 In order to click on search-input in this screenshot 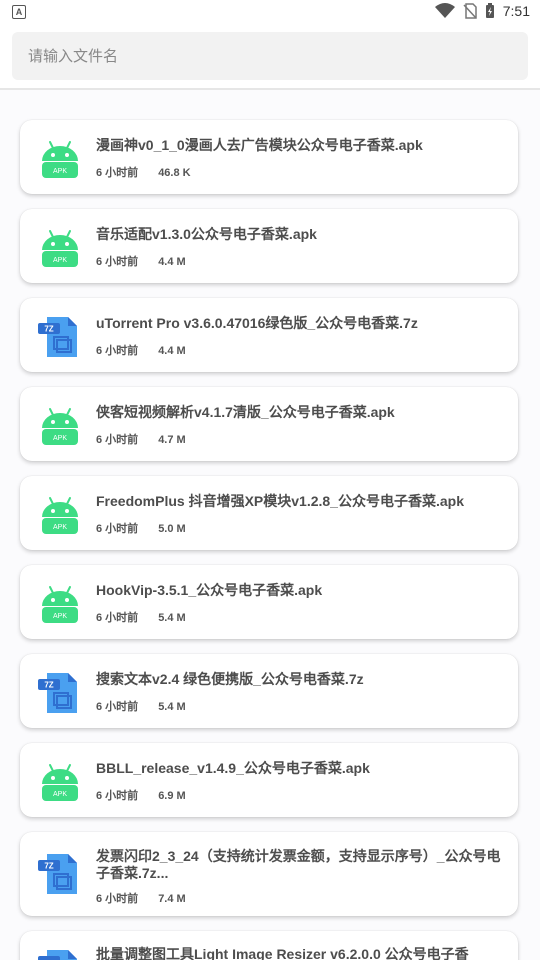, I will do `click(273, 56)`.